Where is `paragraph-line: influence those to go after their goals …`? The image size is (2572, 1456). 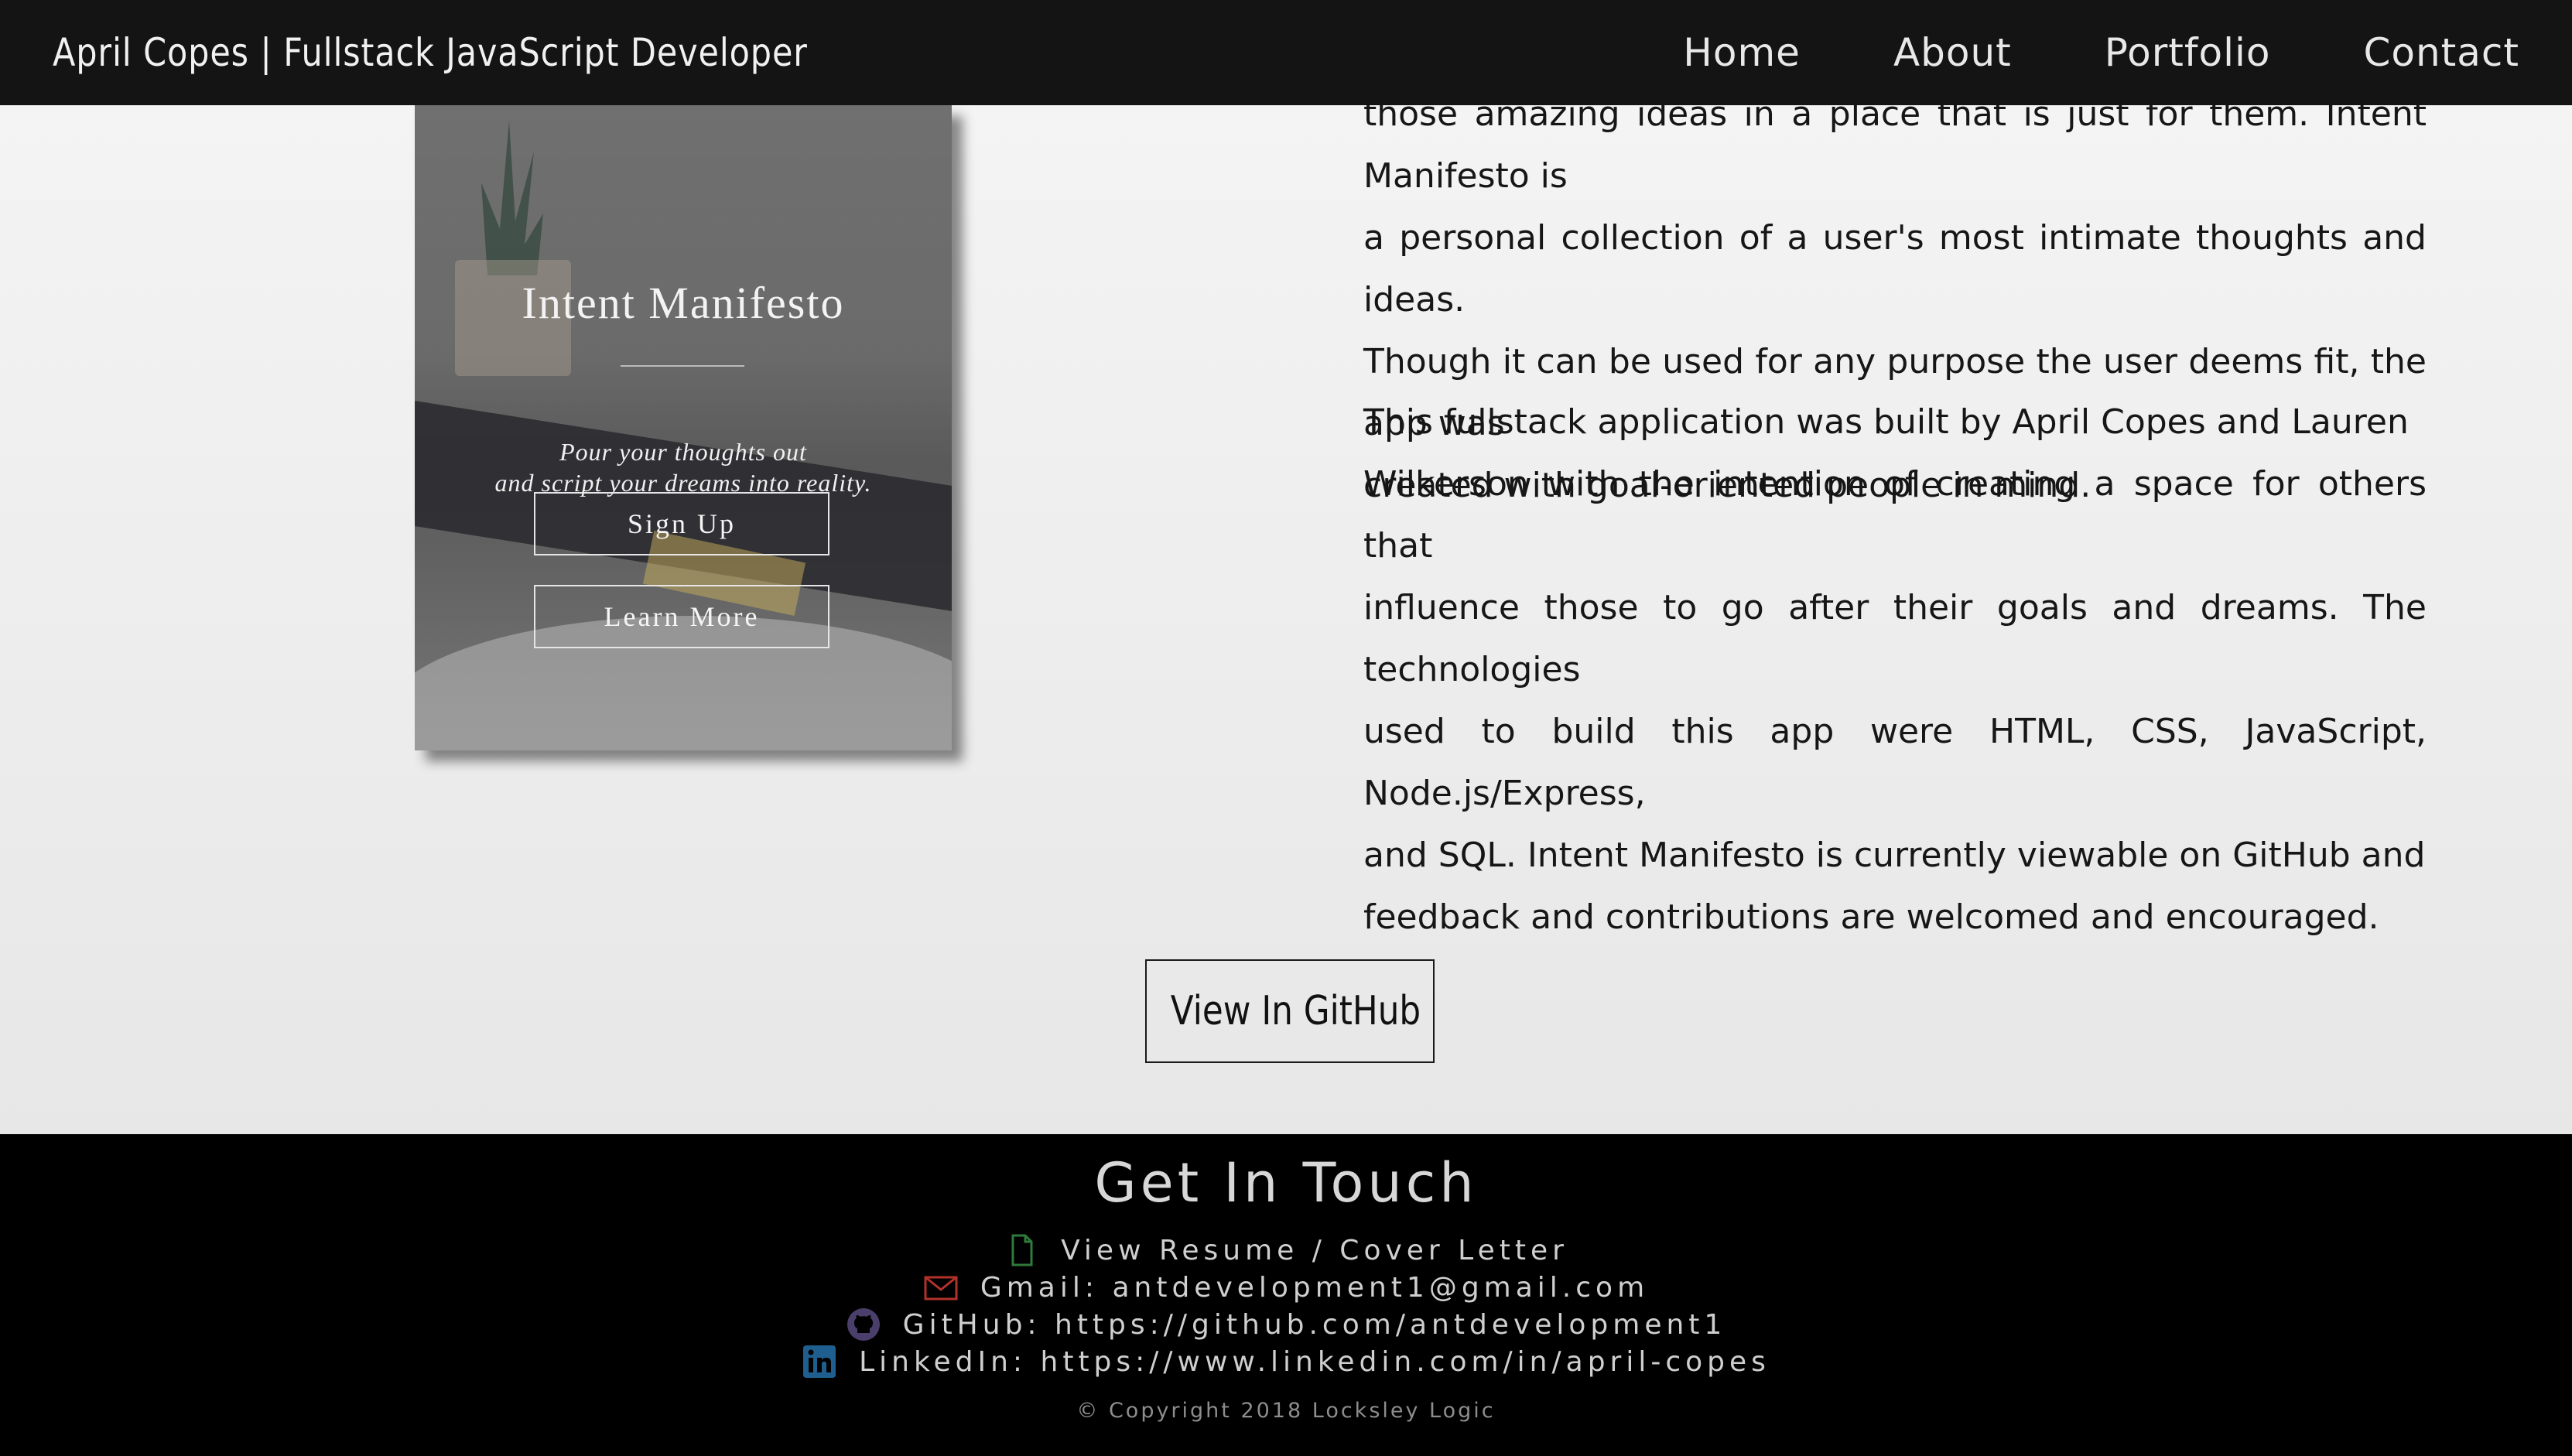
paragraph-line: influence those to go after their goals … is located at coordinates (1895, 639).